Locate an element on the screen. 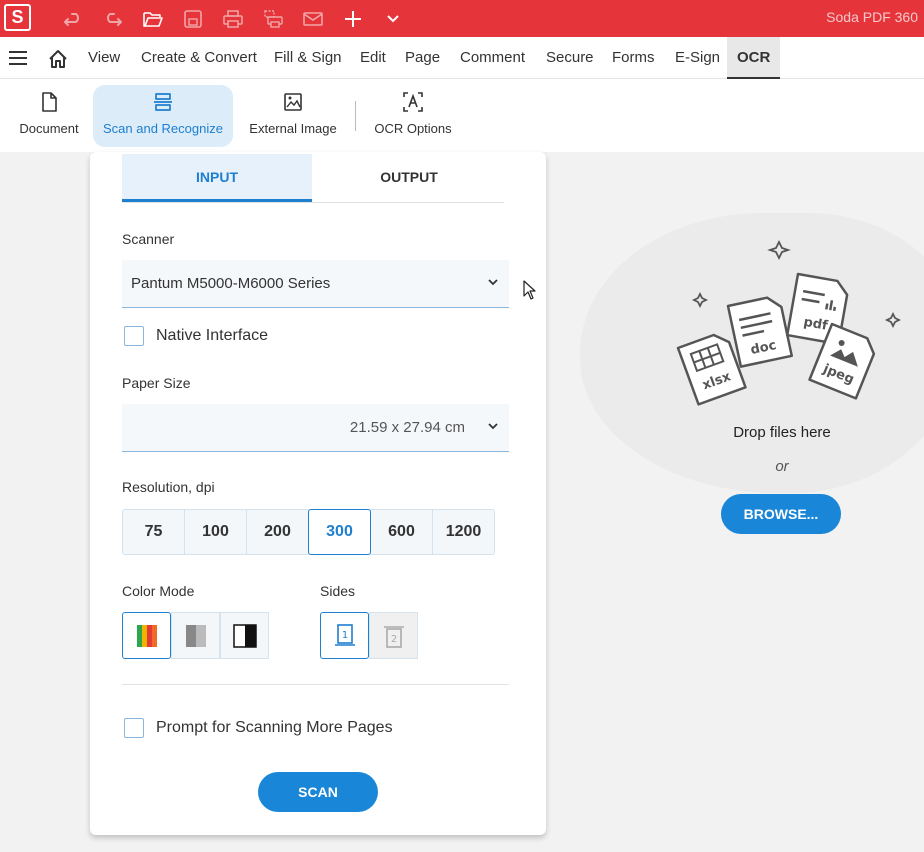  grayscale-icon is located at coordinates (195, 635).